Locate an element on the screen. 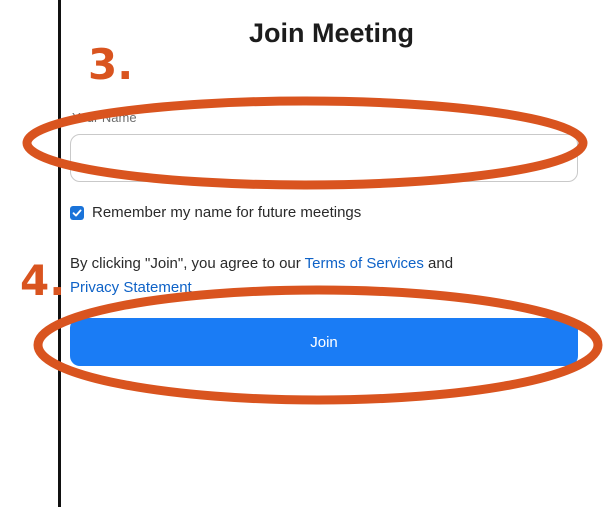  terms-of-services-link: Terms of Services is located at coordinates (364, 263).